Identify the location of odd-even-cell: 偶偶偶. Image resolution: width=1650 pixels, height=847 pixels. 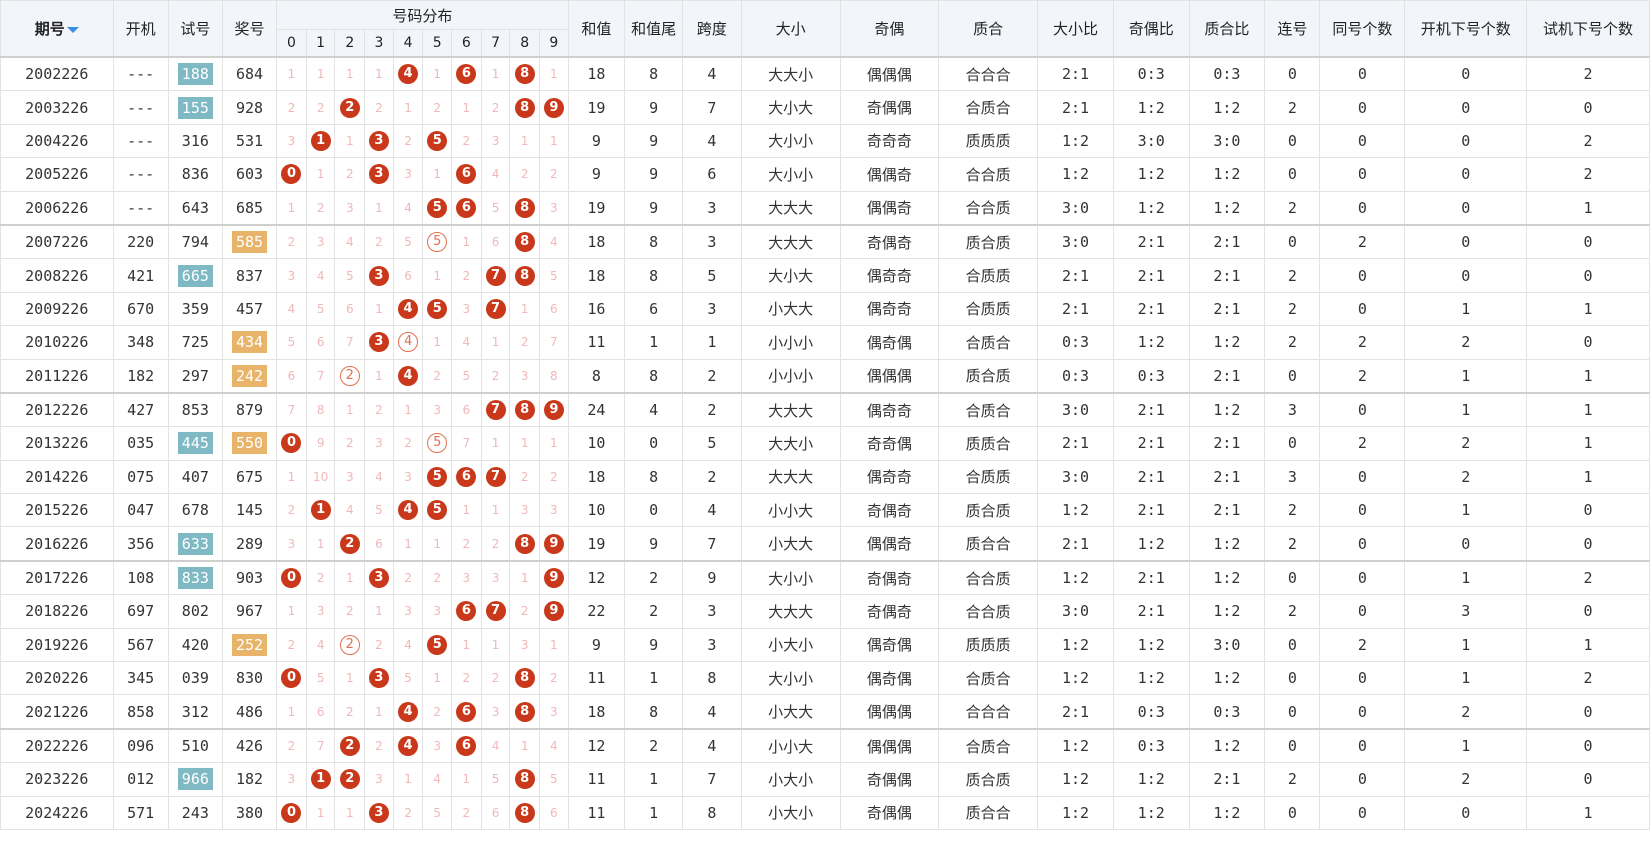
(889, 376).